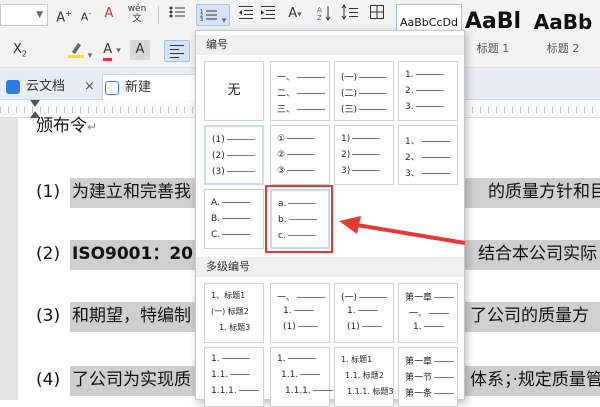 This screenshot has width=600, height=407. I want to click on font-grow-button: A+, so click(64, 16).